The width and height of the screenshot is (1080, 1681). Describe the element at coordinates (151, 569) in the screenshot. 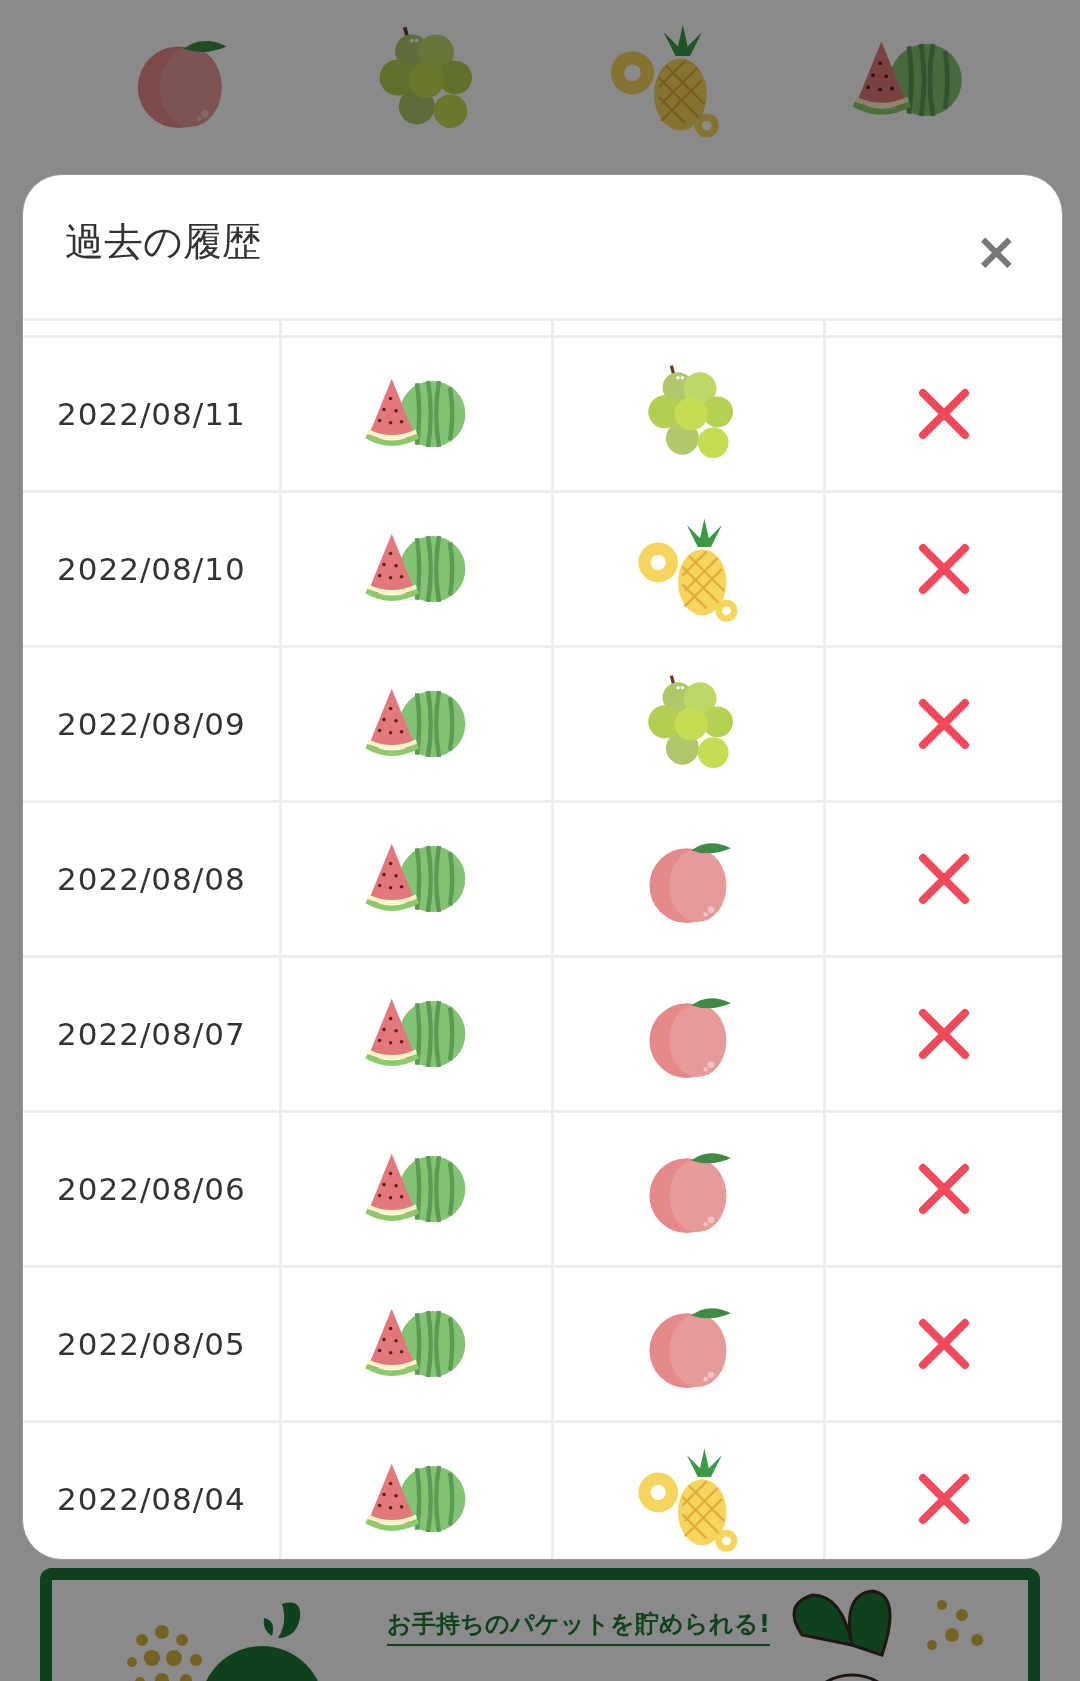

I see `date-text: 2022/08/10` at that location.